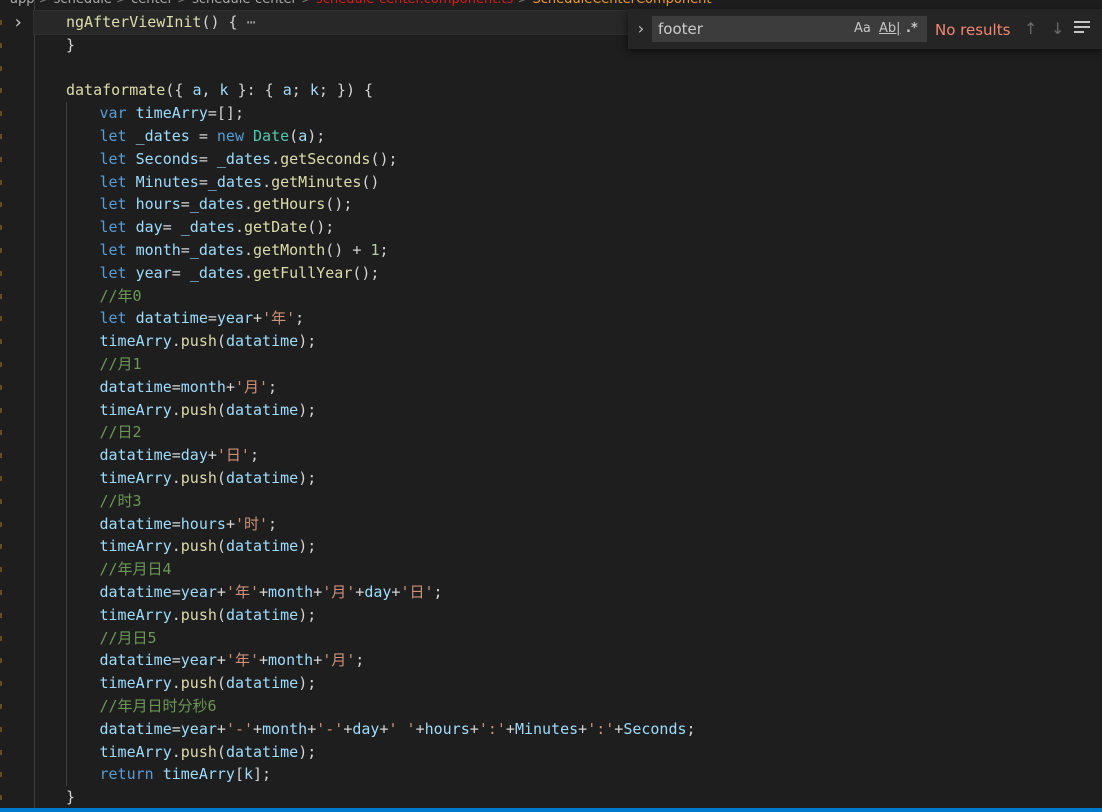 This screenshot has width=1102, height=812. Describe the element at coordinates (568, 501) in the screenshot. I see `code-line: //时3` at that location.